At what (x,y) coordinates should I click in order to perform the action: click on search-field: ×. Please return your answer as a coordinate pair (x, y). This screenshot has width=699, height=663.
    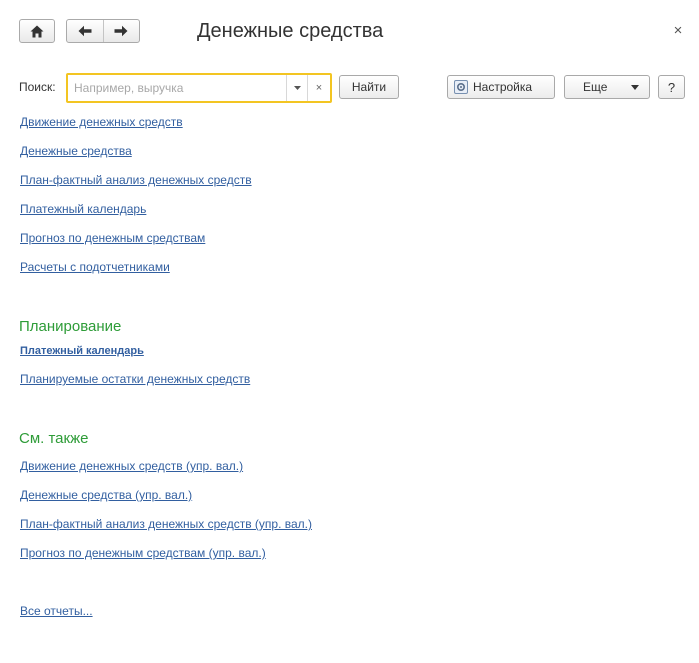
    Looking at the image, I should click on (199, 88).